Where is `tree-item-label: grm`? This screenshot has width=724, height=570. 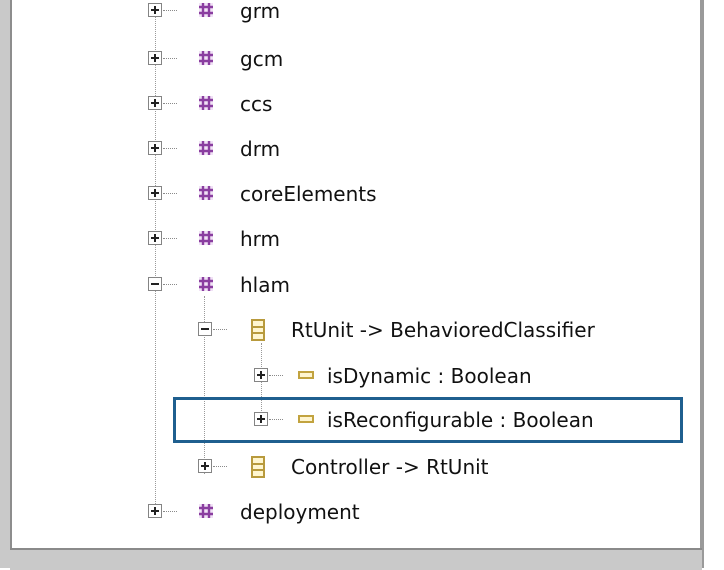 tree-item-label: grm is located at coordinates (260, 11).